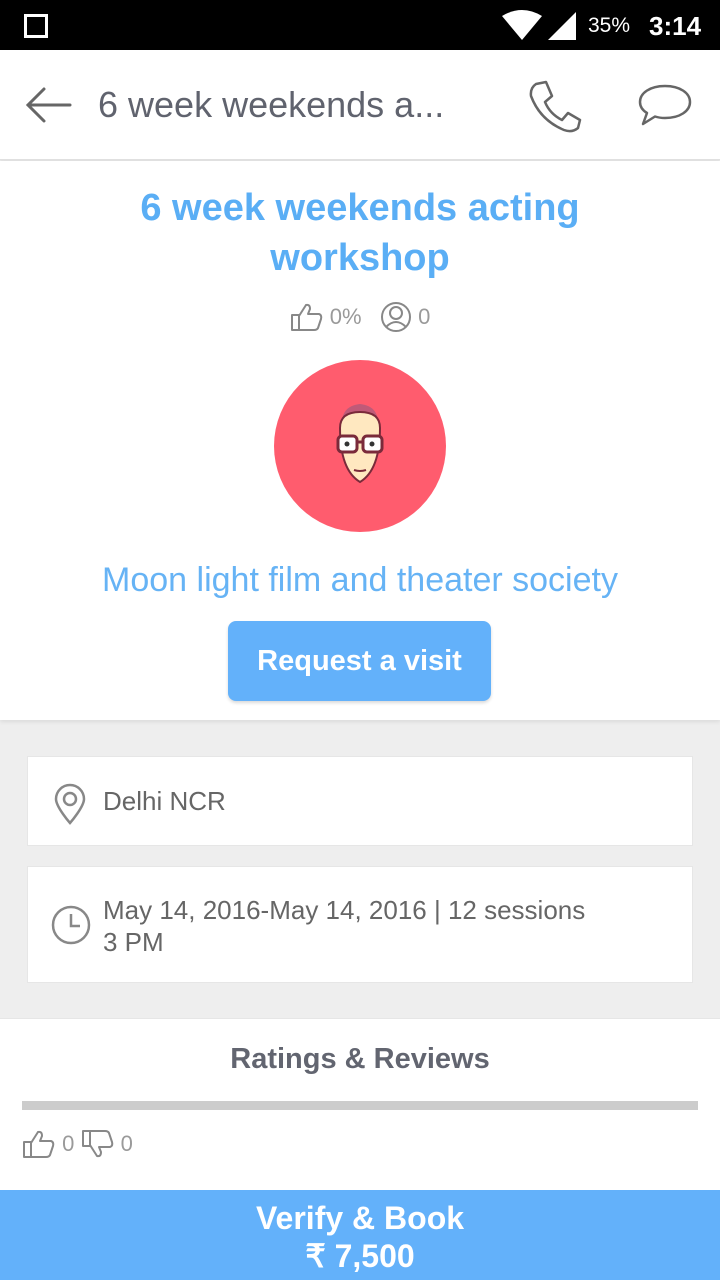  Describe the element at coordinates (360, 233) in the screenshot. I see `course-title: 6 week weekends acting workshop` at that location.